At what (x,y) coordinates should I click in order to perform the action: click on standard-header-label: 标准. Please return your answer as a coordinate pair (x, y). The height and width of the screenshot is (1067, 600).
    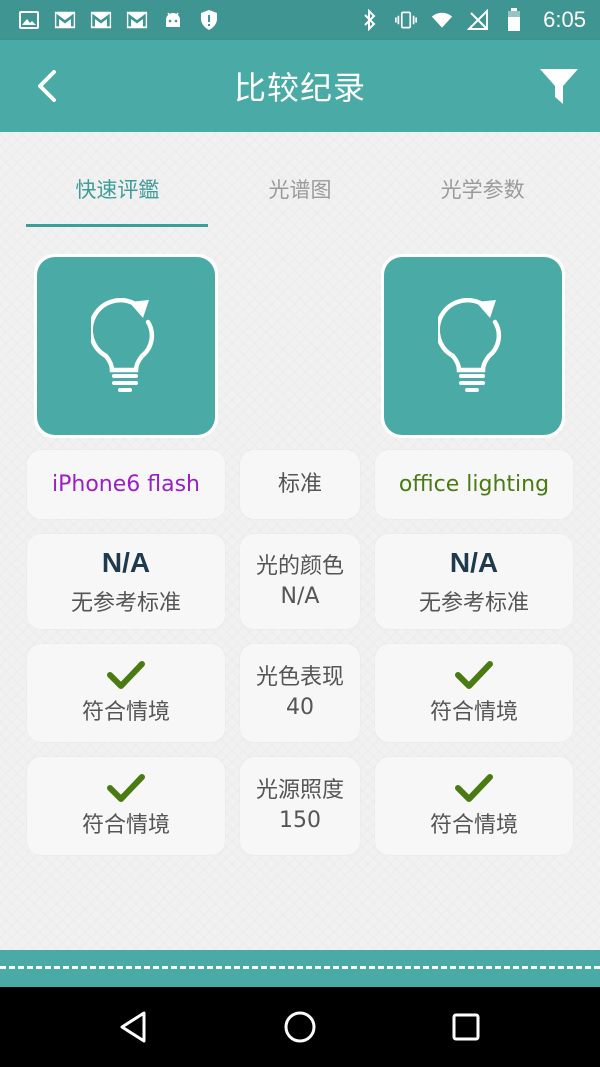
    Looking at the image, I should click on (299, 484).